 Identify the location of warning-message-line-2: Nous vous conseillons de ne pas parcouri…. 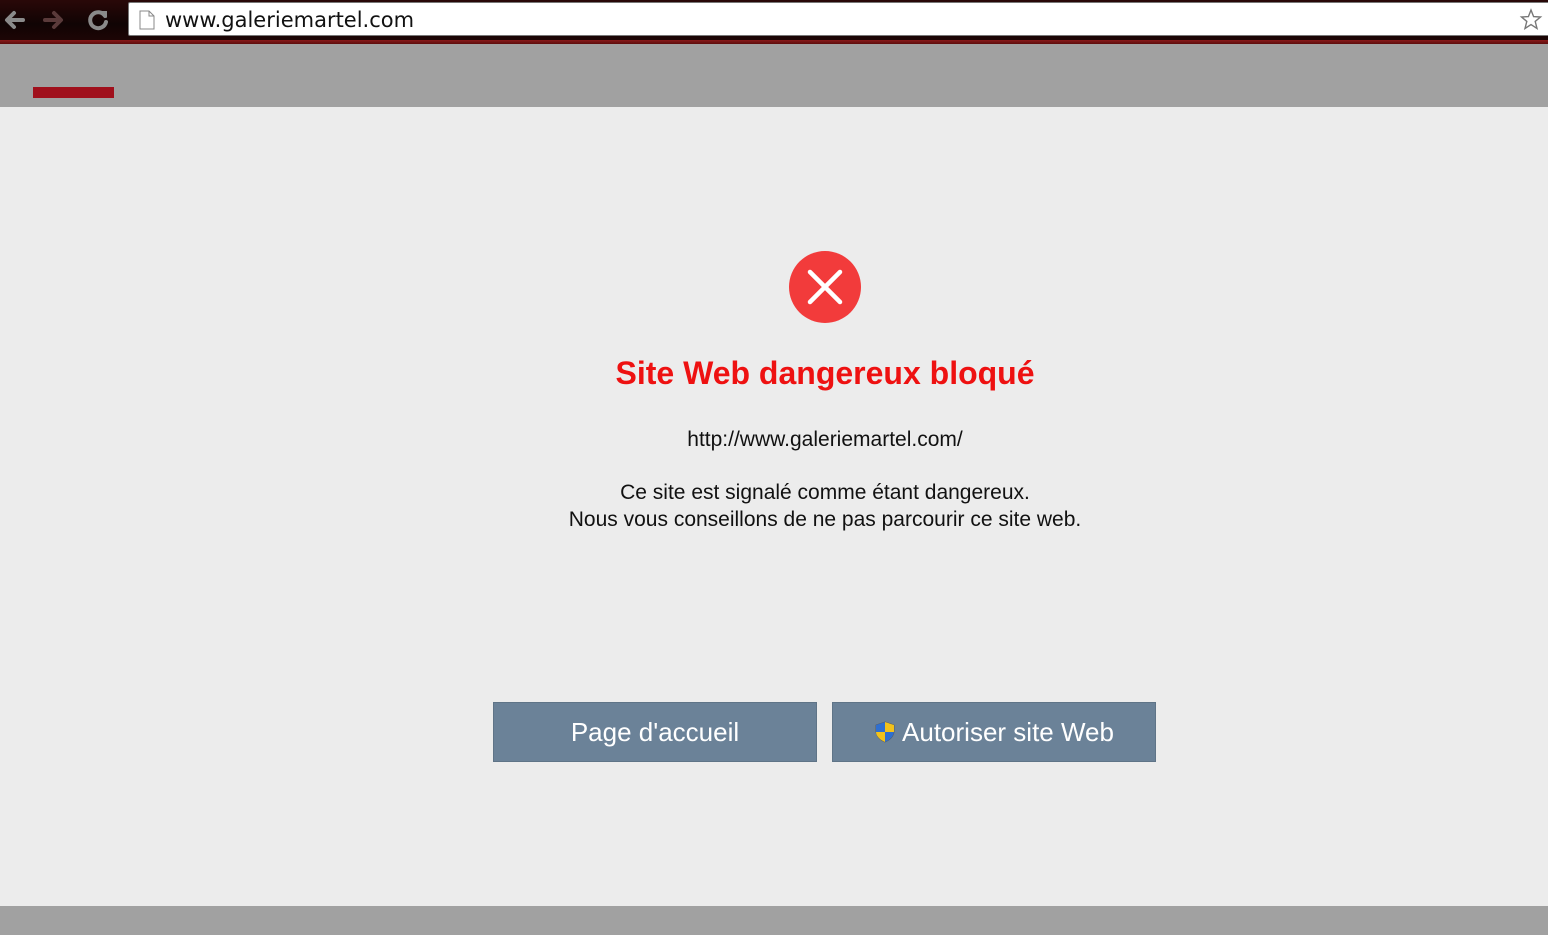
(825, 519).